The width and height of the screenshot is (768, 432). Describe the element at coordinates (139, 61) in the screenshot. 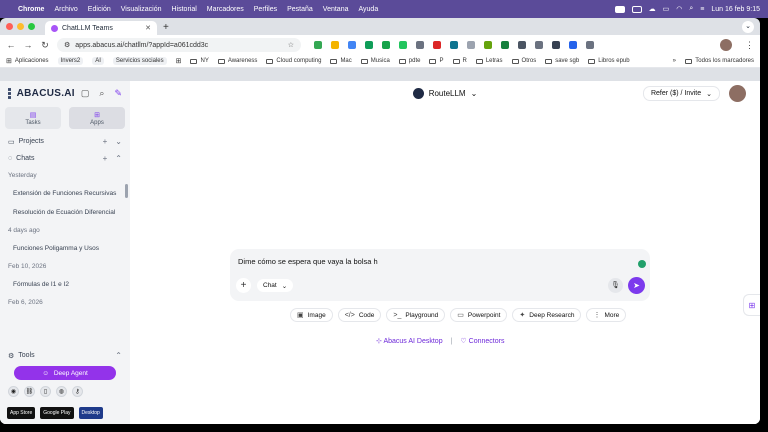

I see `bookmark-servicios-sociales: Servicios sociales` at that location.